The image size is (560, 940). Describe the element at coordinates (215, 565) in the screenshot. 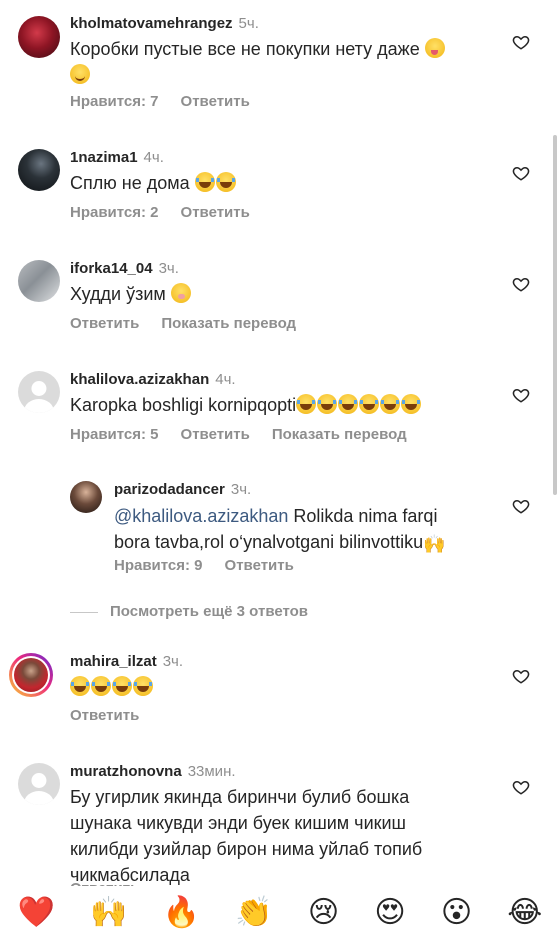

I see `comment-actions: Нравится: 9 Ответить` at that location.